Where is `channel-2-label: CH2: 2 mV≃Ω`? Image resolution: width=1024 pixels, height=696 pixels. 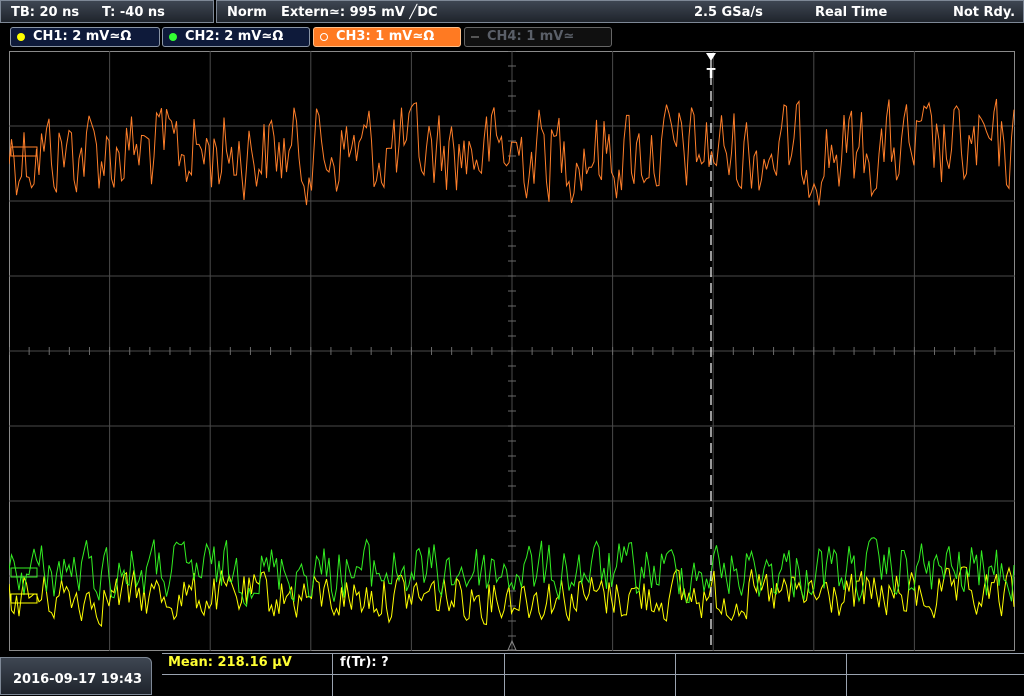 channel-2-label: CH2: 2 mV≃Ω is located at coordinates (234, 36).